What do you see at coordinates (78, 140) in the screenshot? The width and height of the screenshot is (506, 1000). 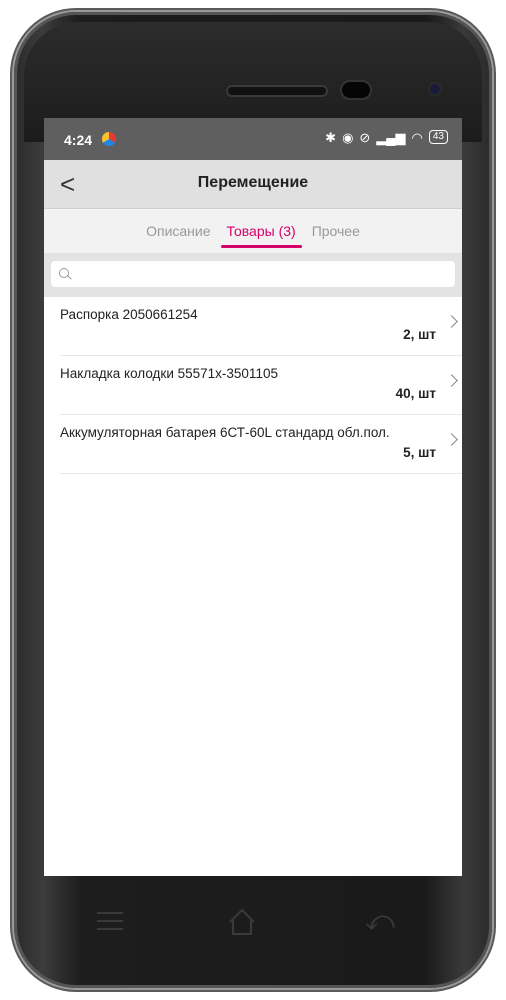 I see `status-time: 4:24` at bounding box center [78, 140].